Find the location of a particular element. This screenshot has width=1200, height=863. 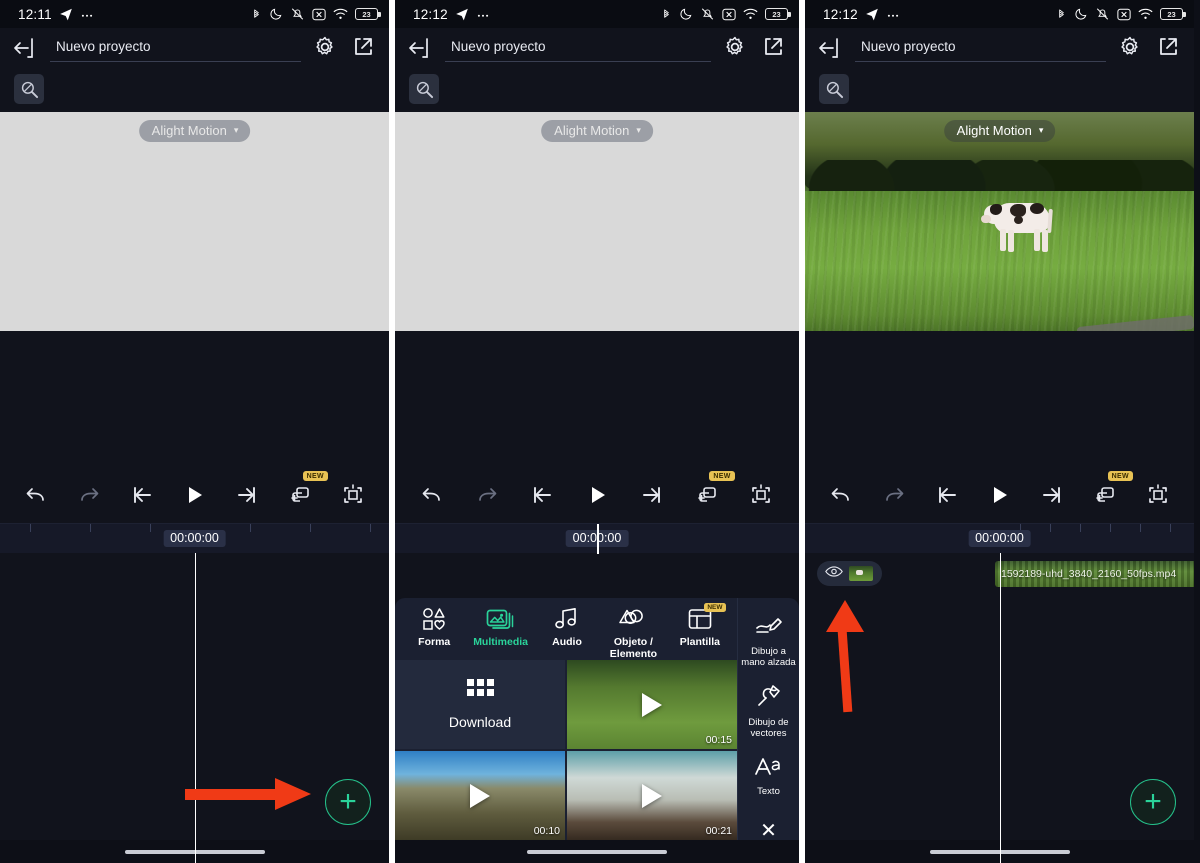

tab-label: Audio is located at coordinates (567, 642).